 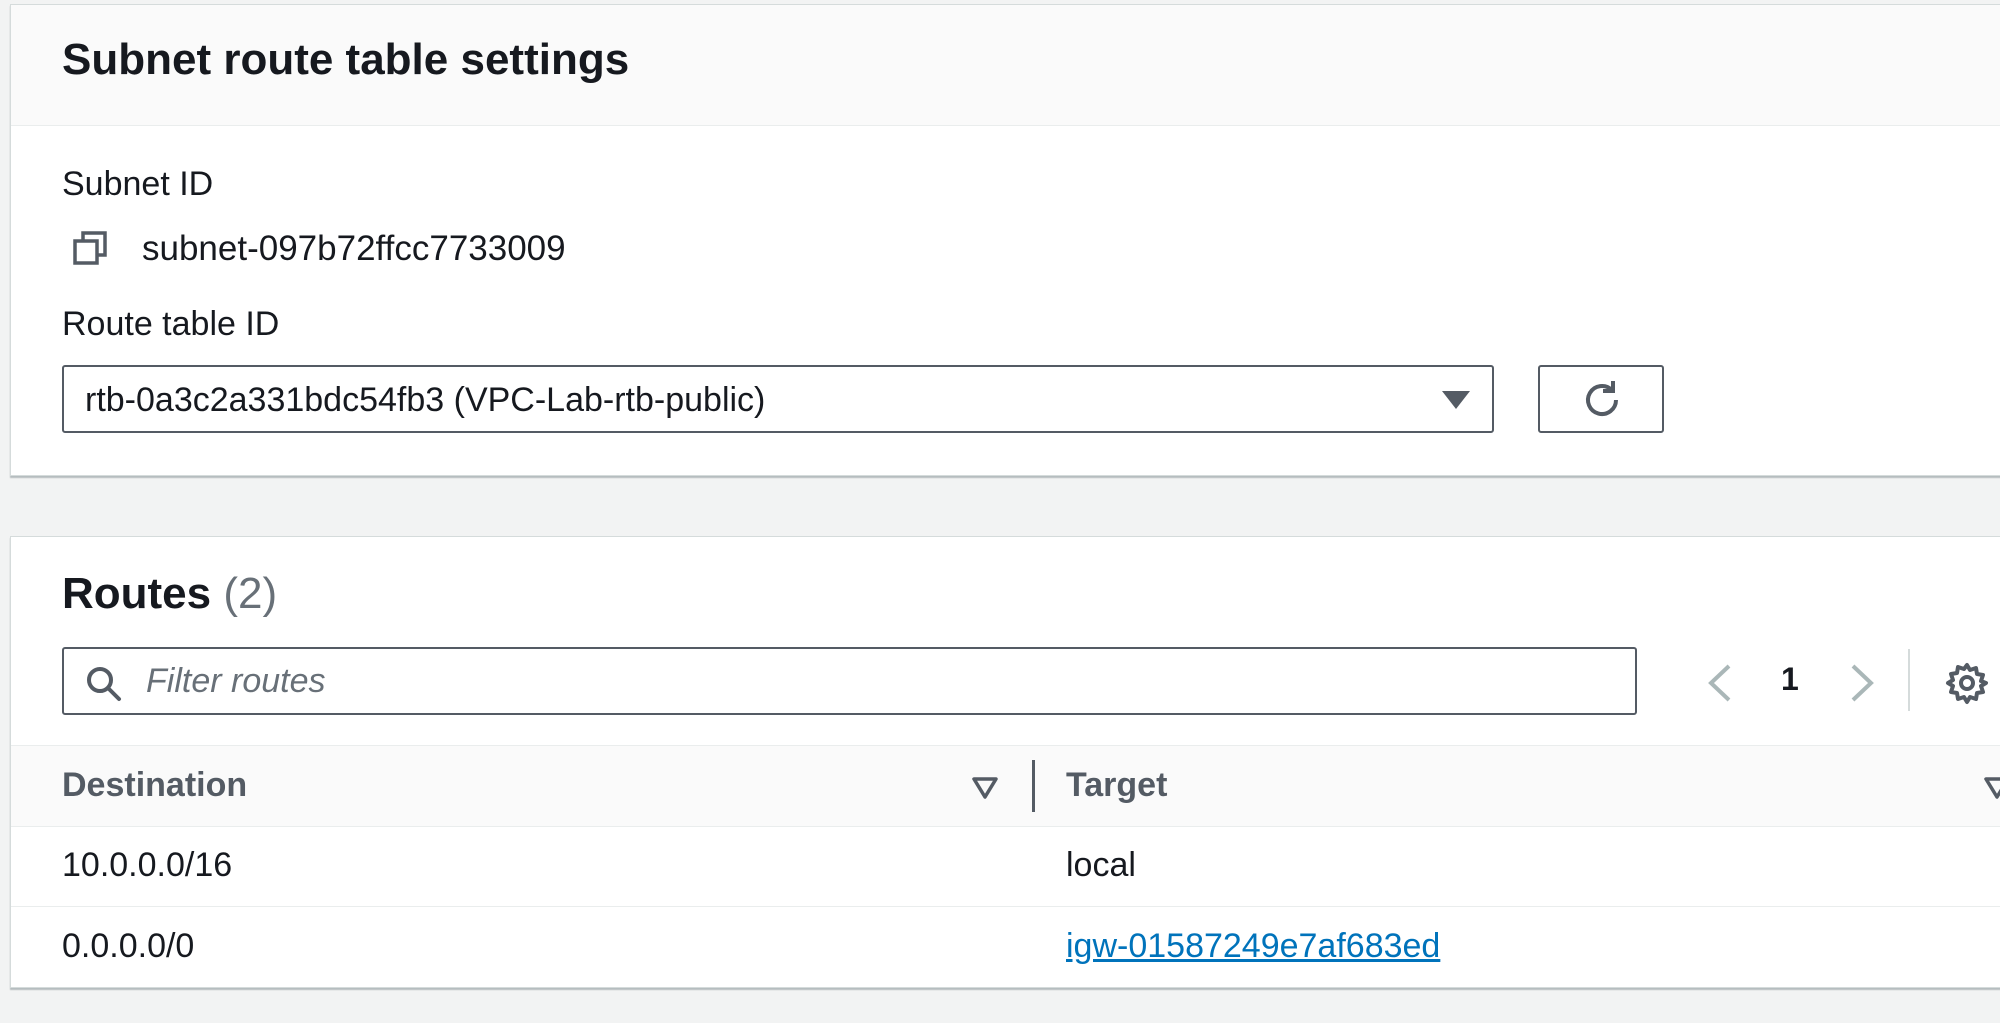 What do you see at coordinates (171, 324) in the screenshot?
I see `route-table-id-label: Route table ID` at bounding box center [171, 324].